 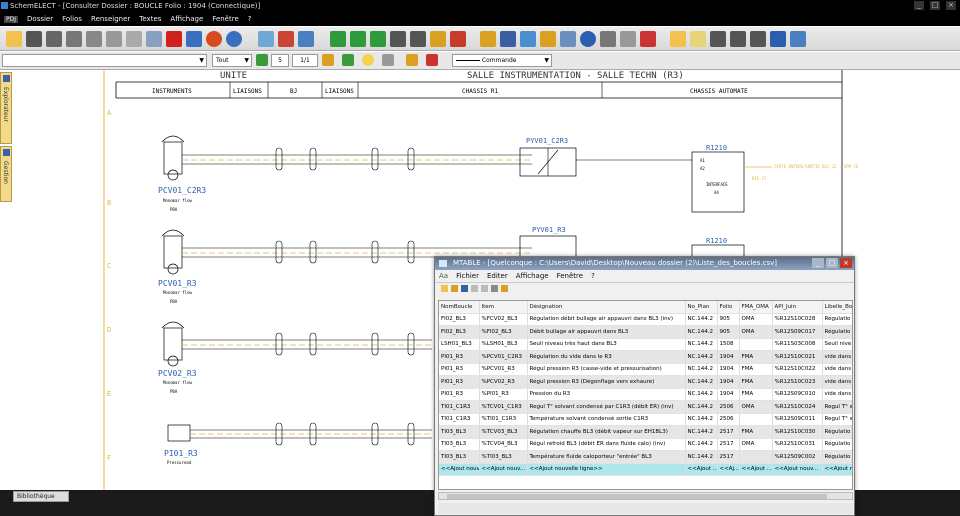 I want to click on col-fma-oma: FMA_OMA, so click(x=756, y=307).